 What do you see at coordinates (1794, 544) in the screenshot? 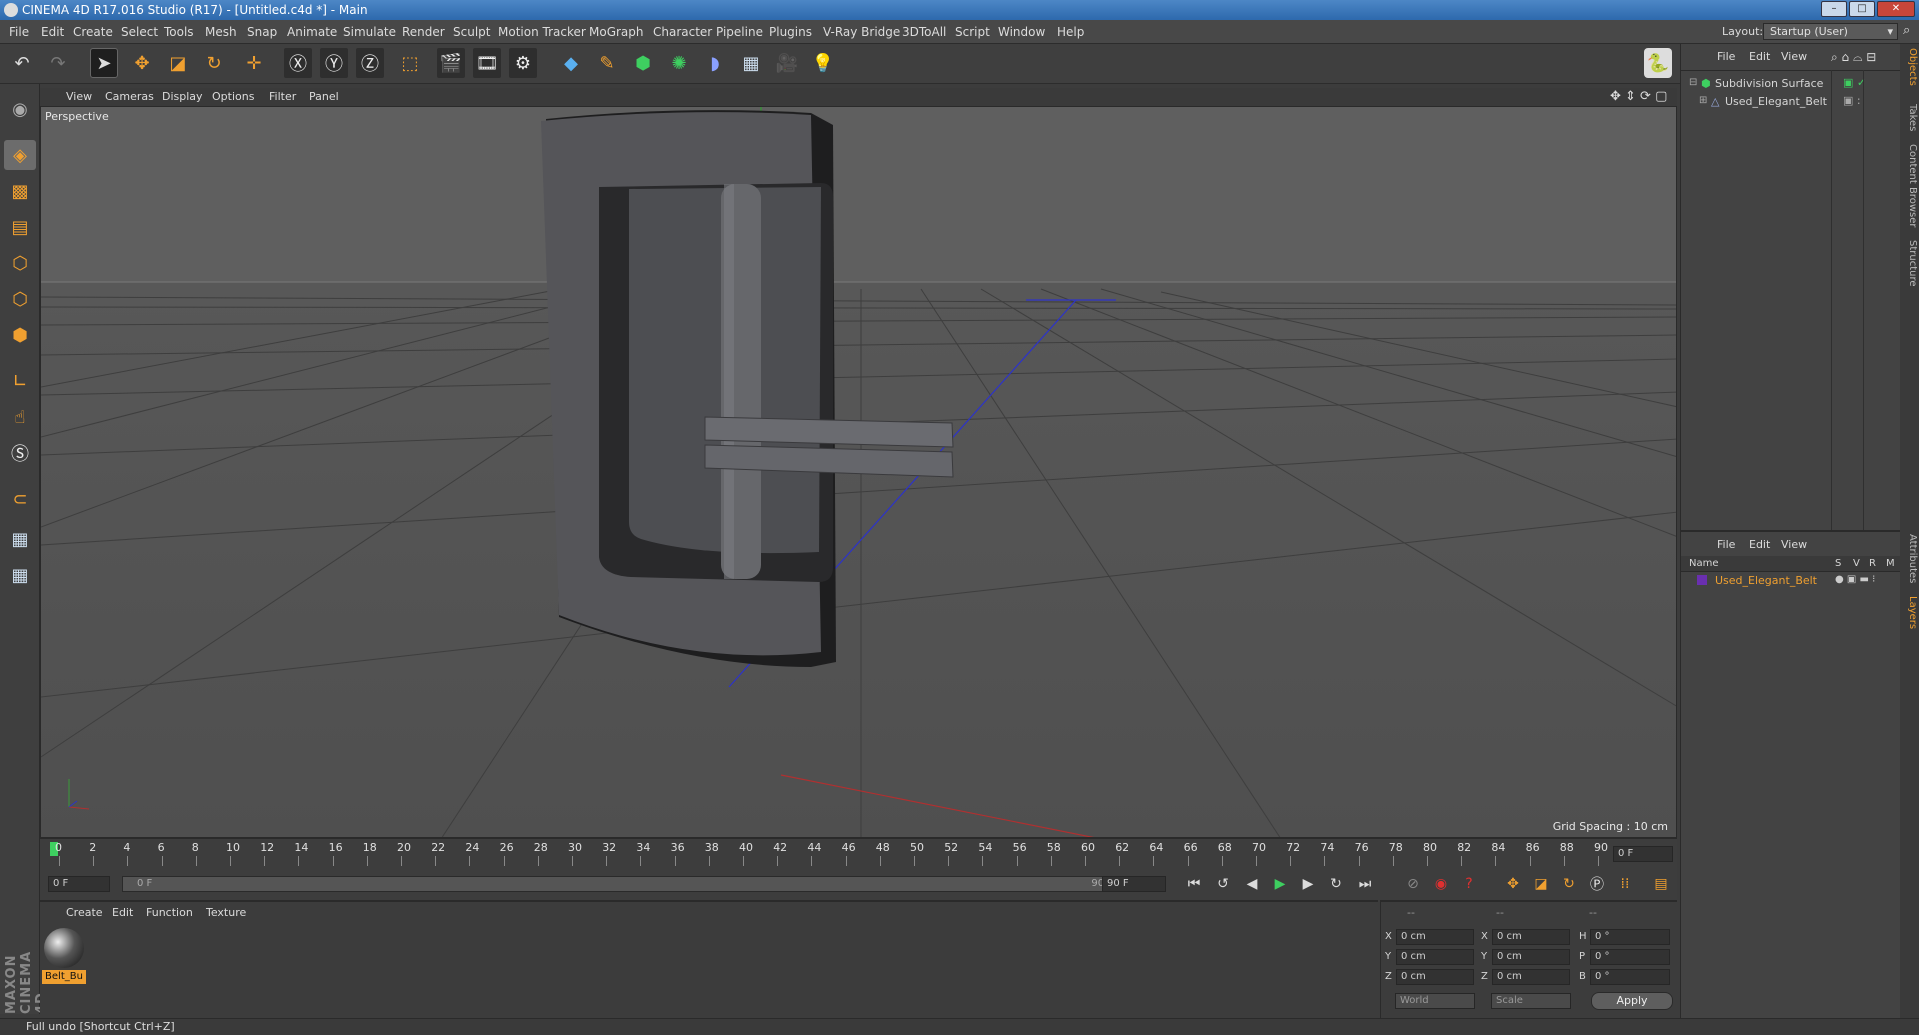
I see `layer-menu-view: View` at bounding box center [1794, 544].